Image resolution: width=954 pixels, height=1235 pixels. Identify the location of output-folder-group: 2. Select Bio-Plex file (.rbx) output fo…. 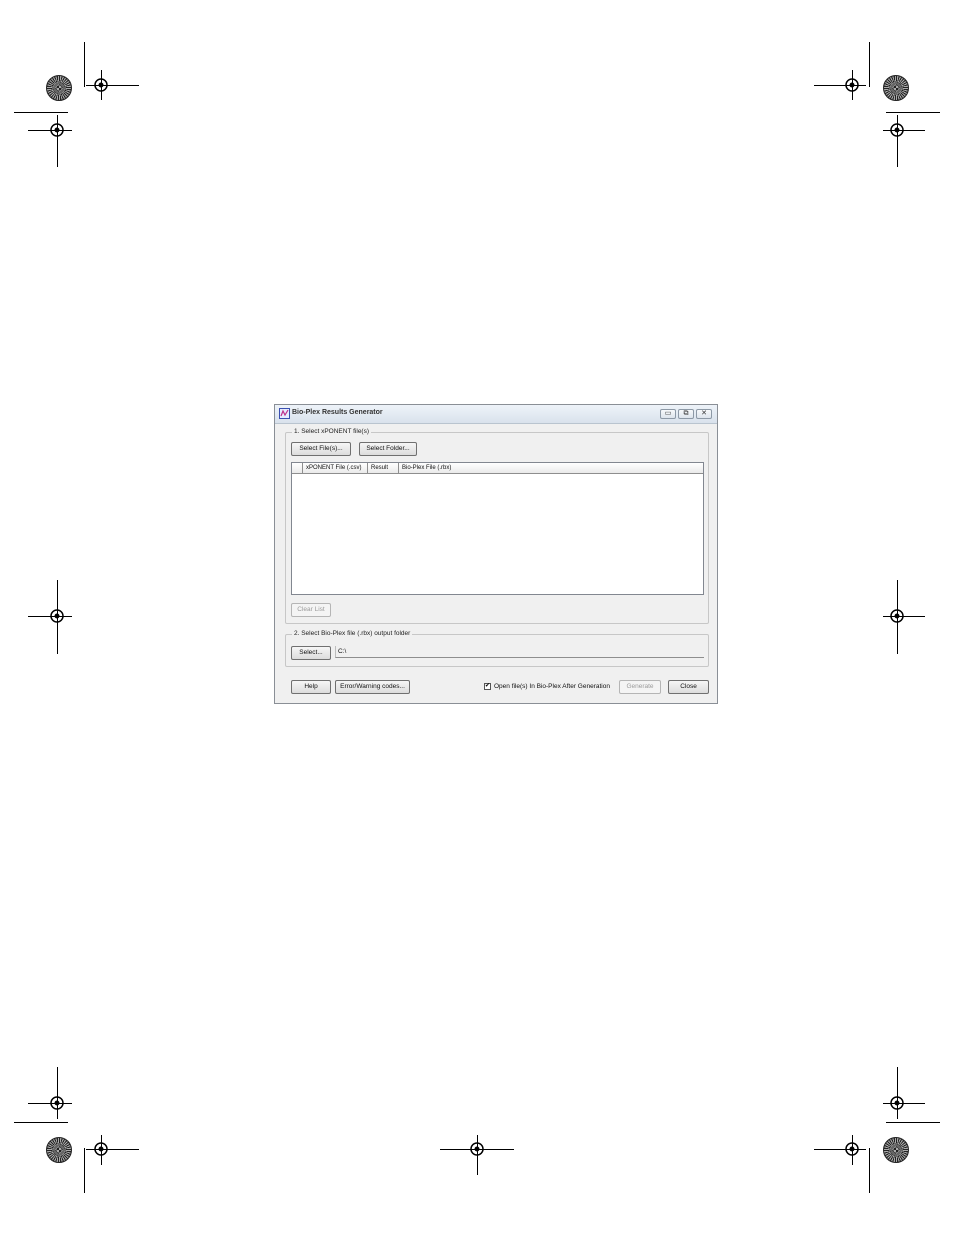
(497, 648).